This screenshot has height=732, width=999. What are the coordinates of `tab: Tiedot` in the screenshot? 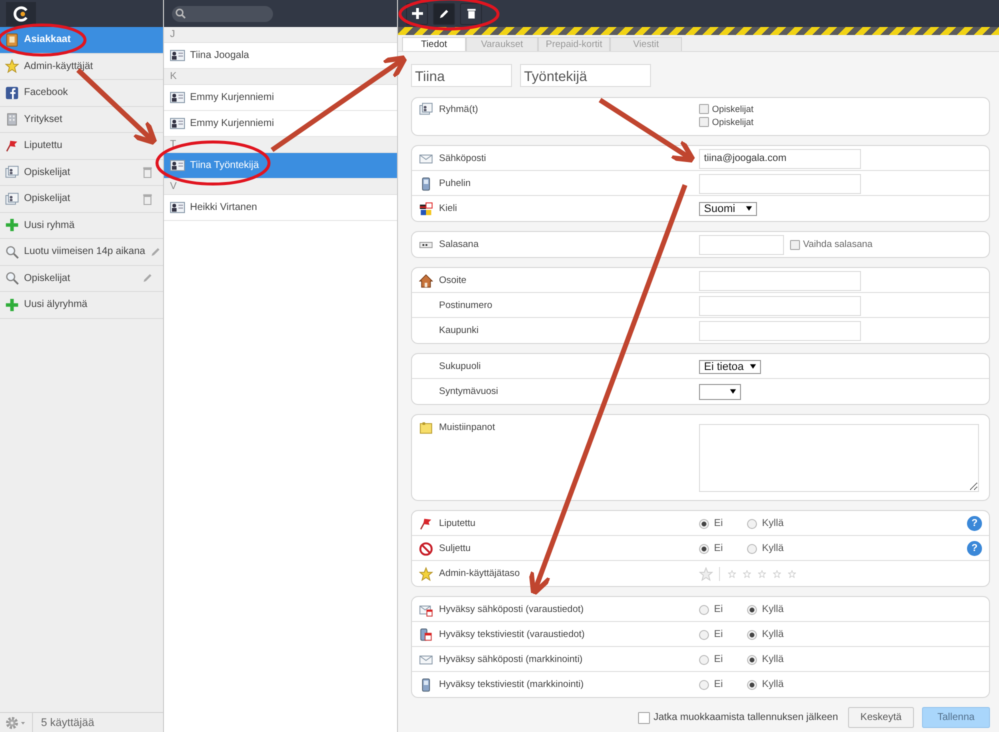 It's located at (434, 44).